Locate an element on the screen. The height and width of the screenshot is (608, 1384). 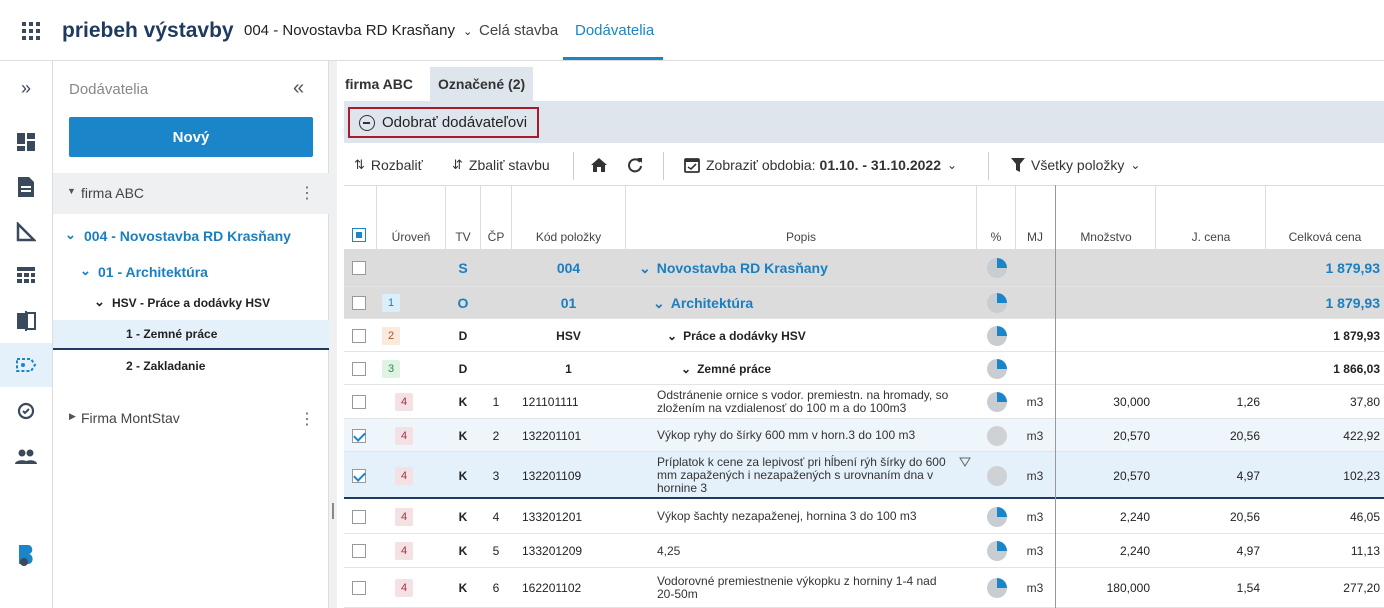
quantity-cell: 20,570 is located at coordinates (1131, 475).